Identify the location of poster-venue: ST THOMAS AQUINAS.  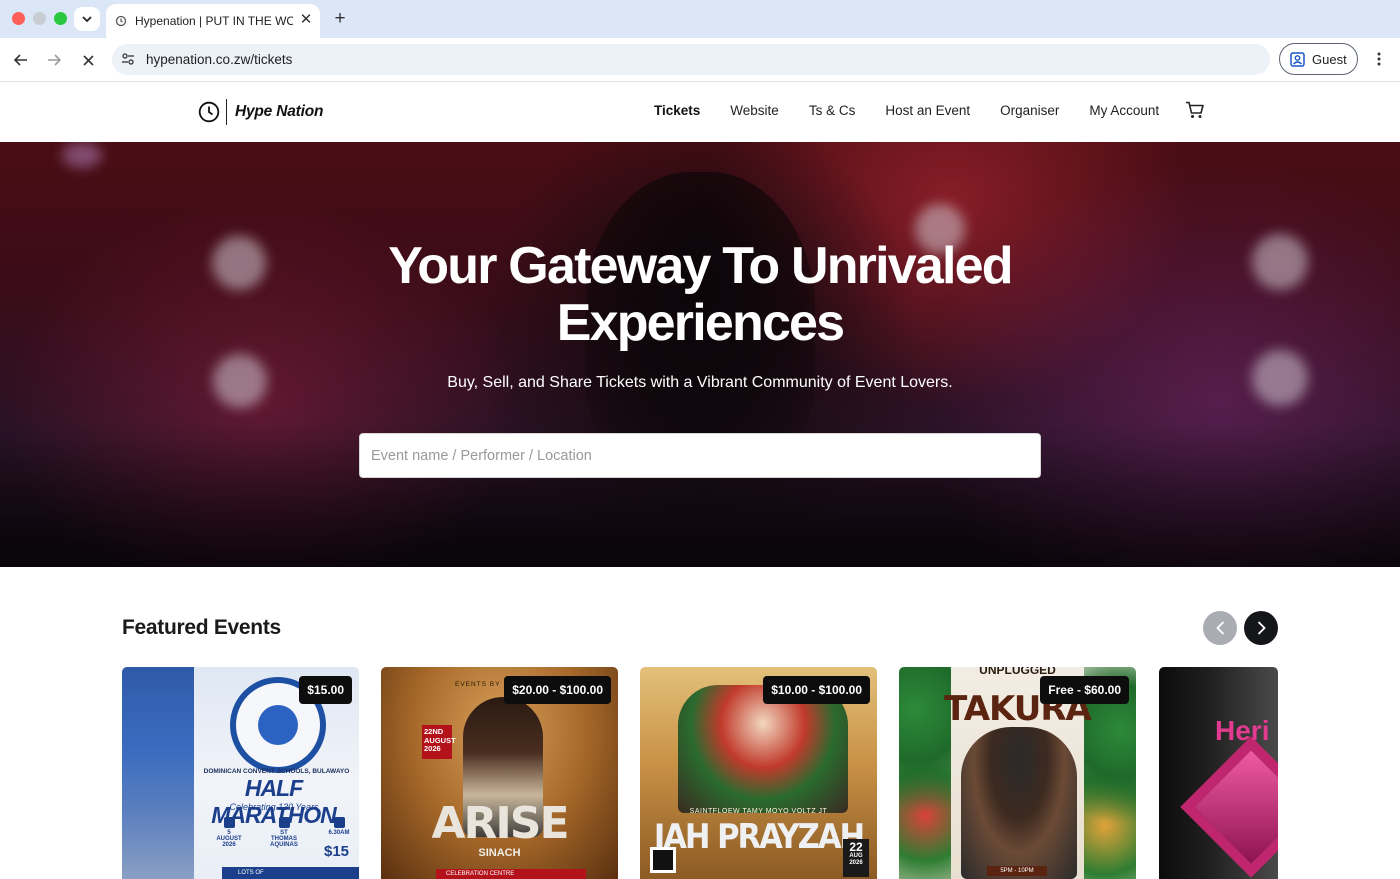
(284, 837).